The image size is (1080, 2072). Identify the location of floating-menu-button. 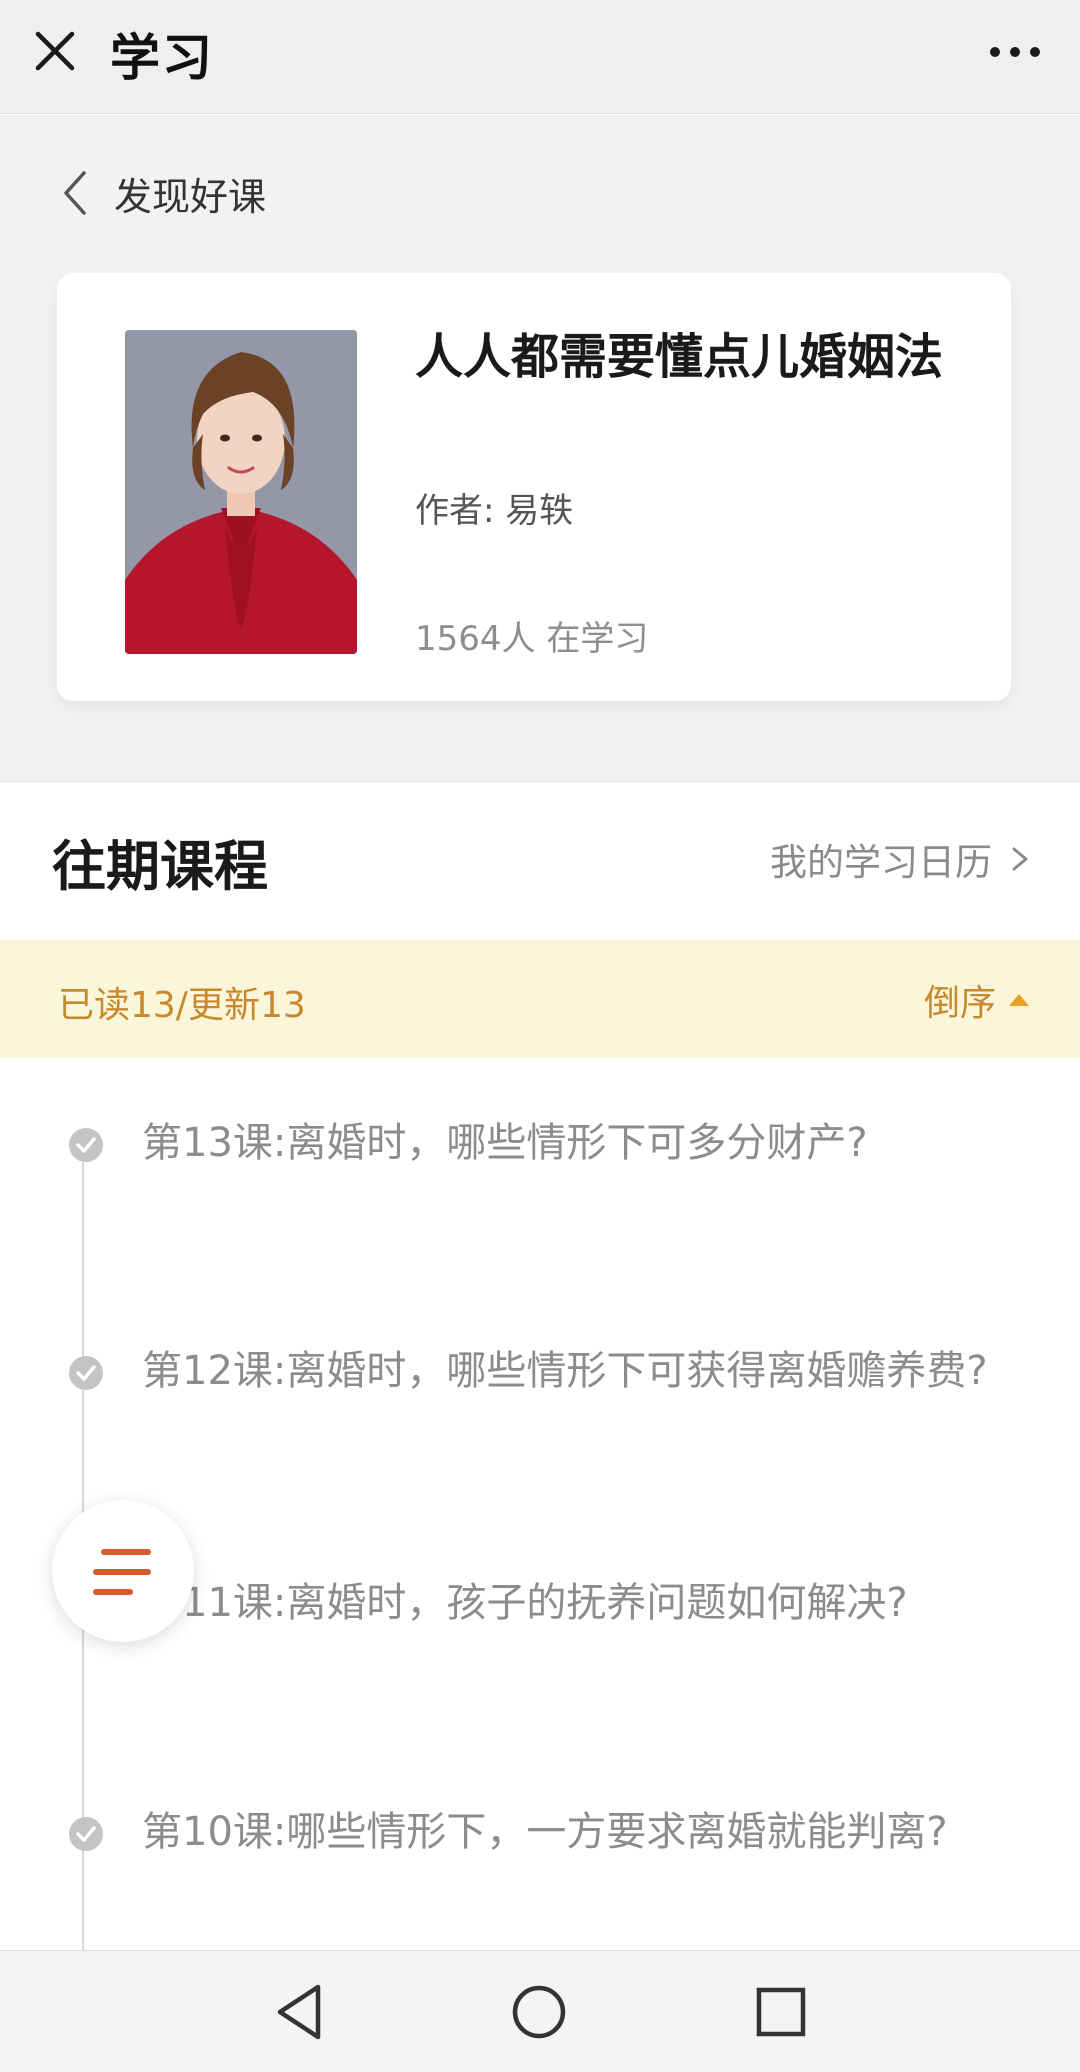
(123, 1571).